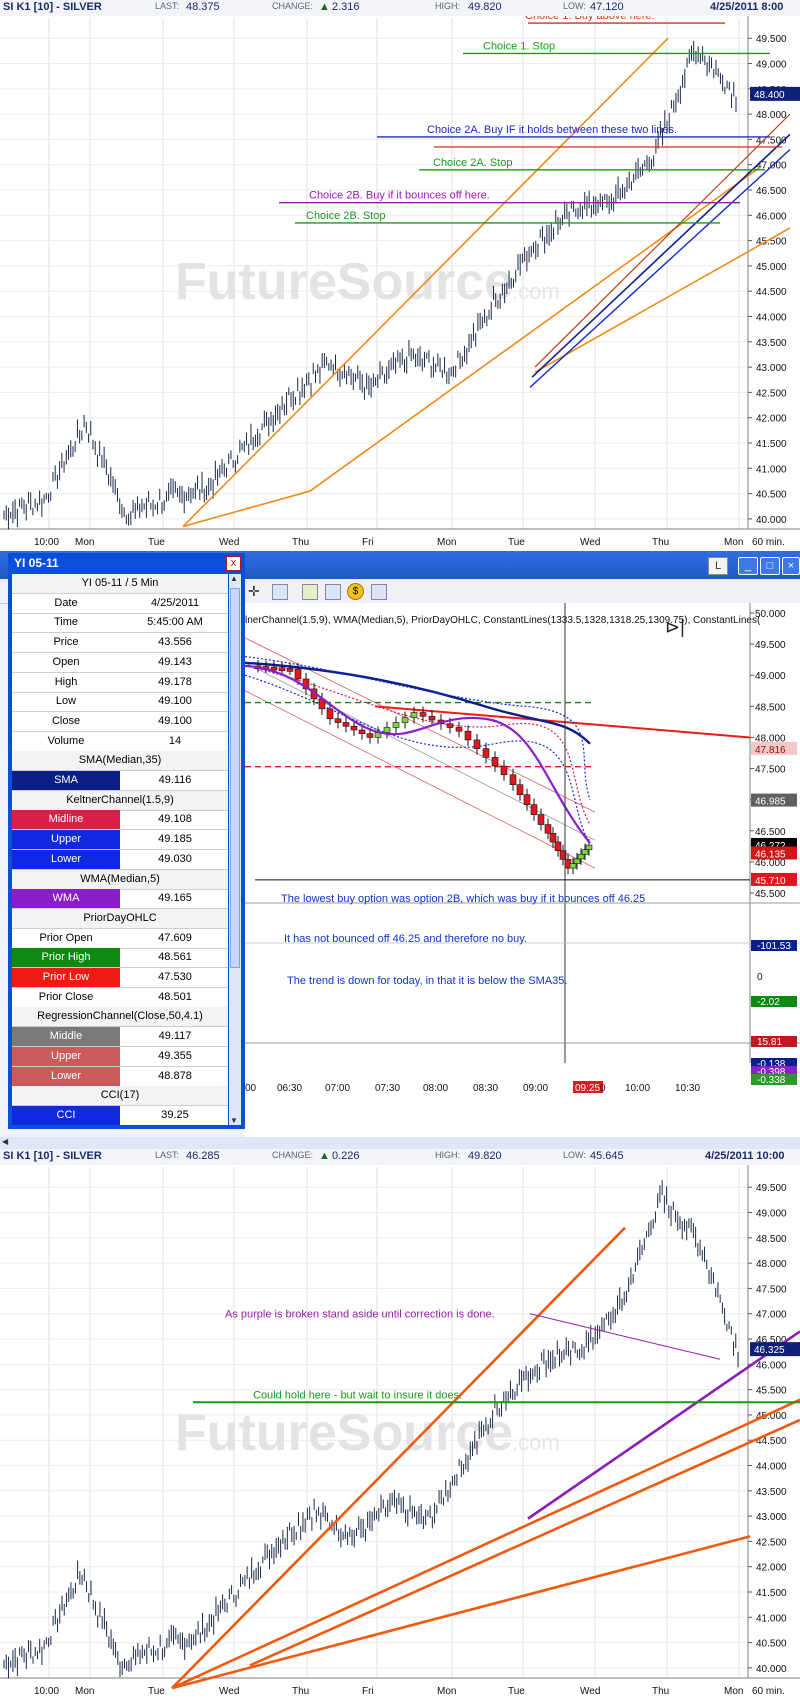 Image resolution: width=800 pixels, height=1700 pixels. I want to click on x-tick-label: 08:30, so click(485, 1088).